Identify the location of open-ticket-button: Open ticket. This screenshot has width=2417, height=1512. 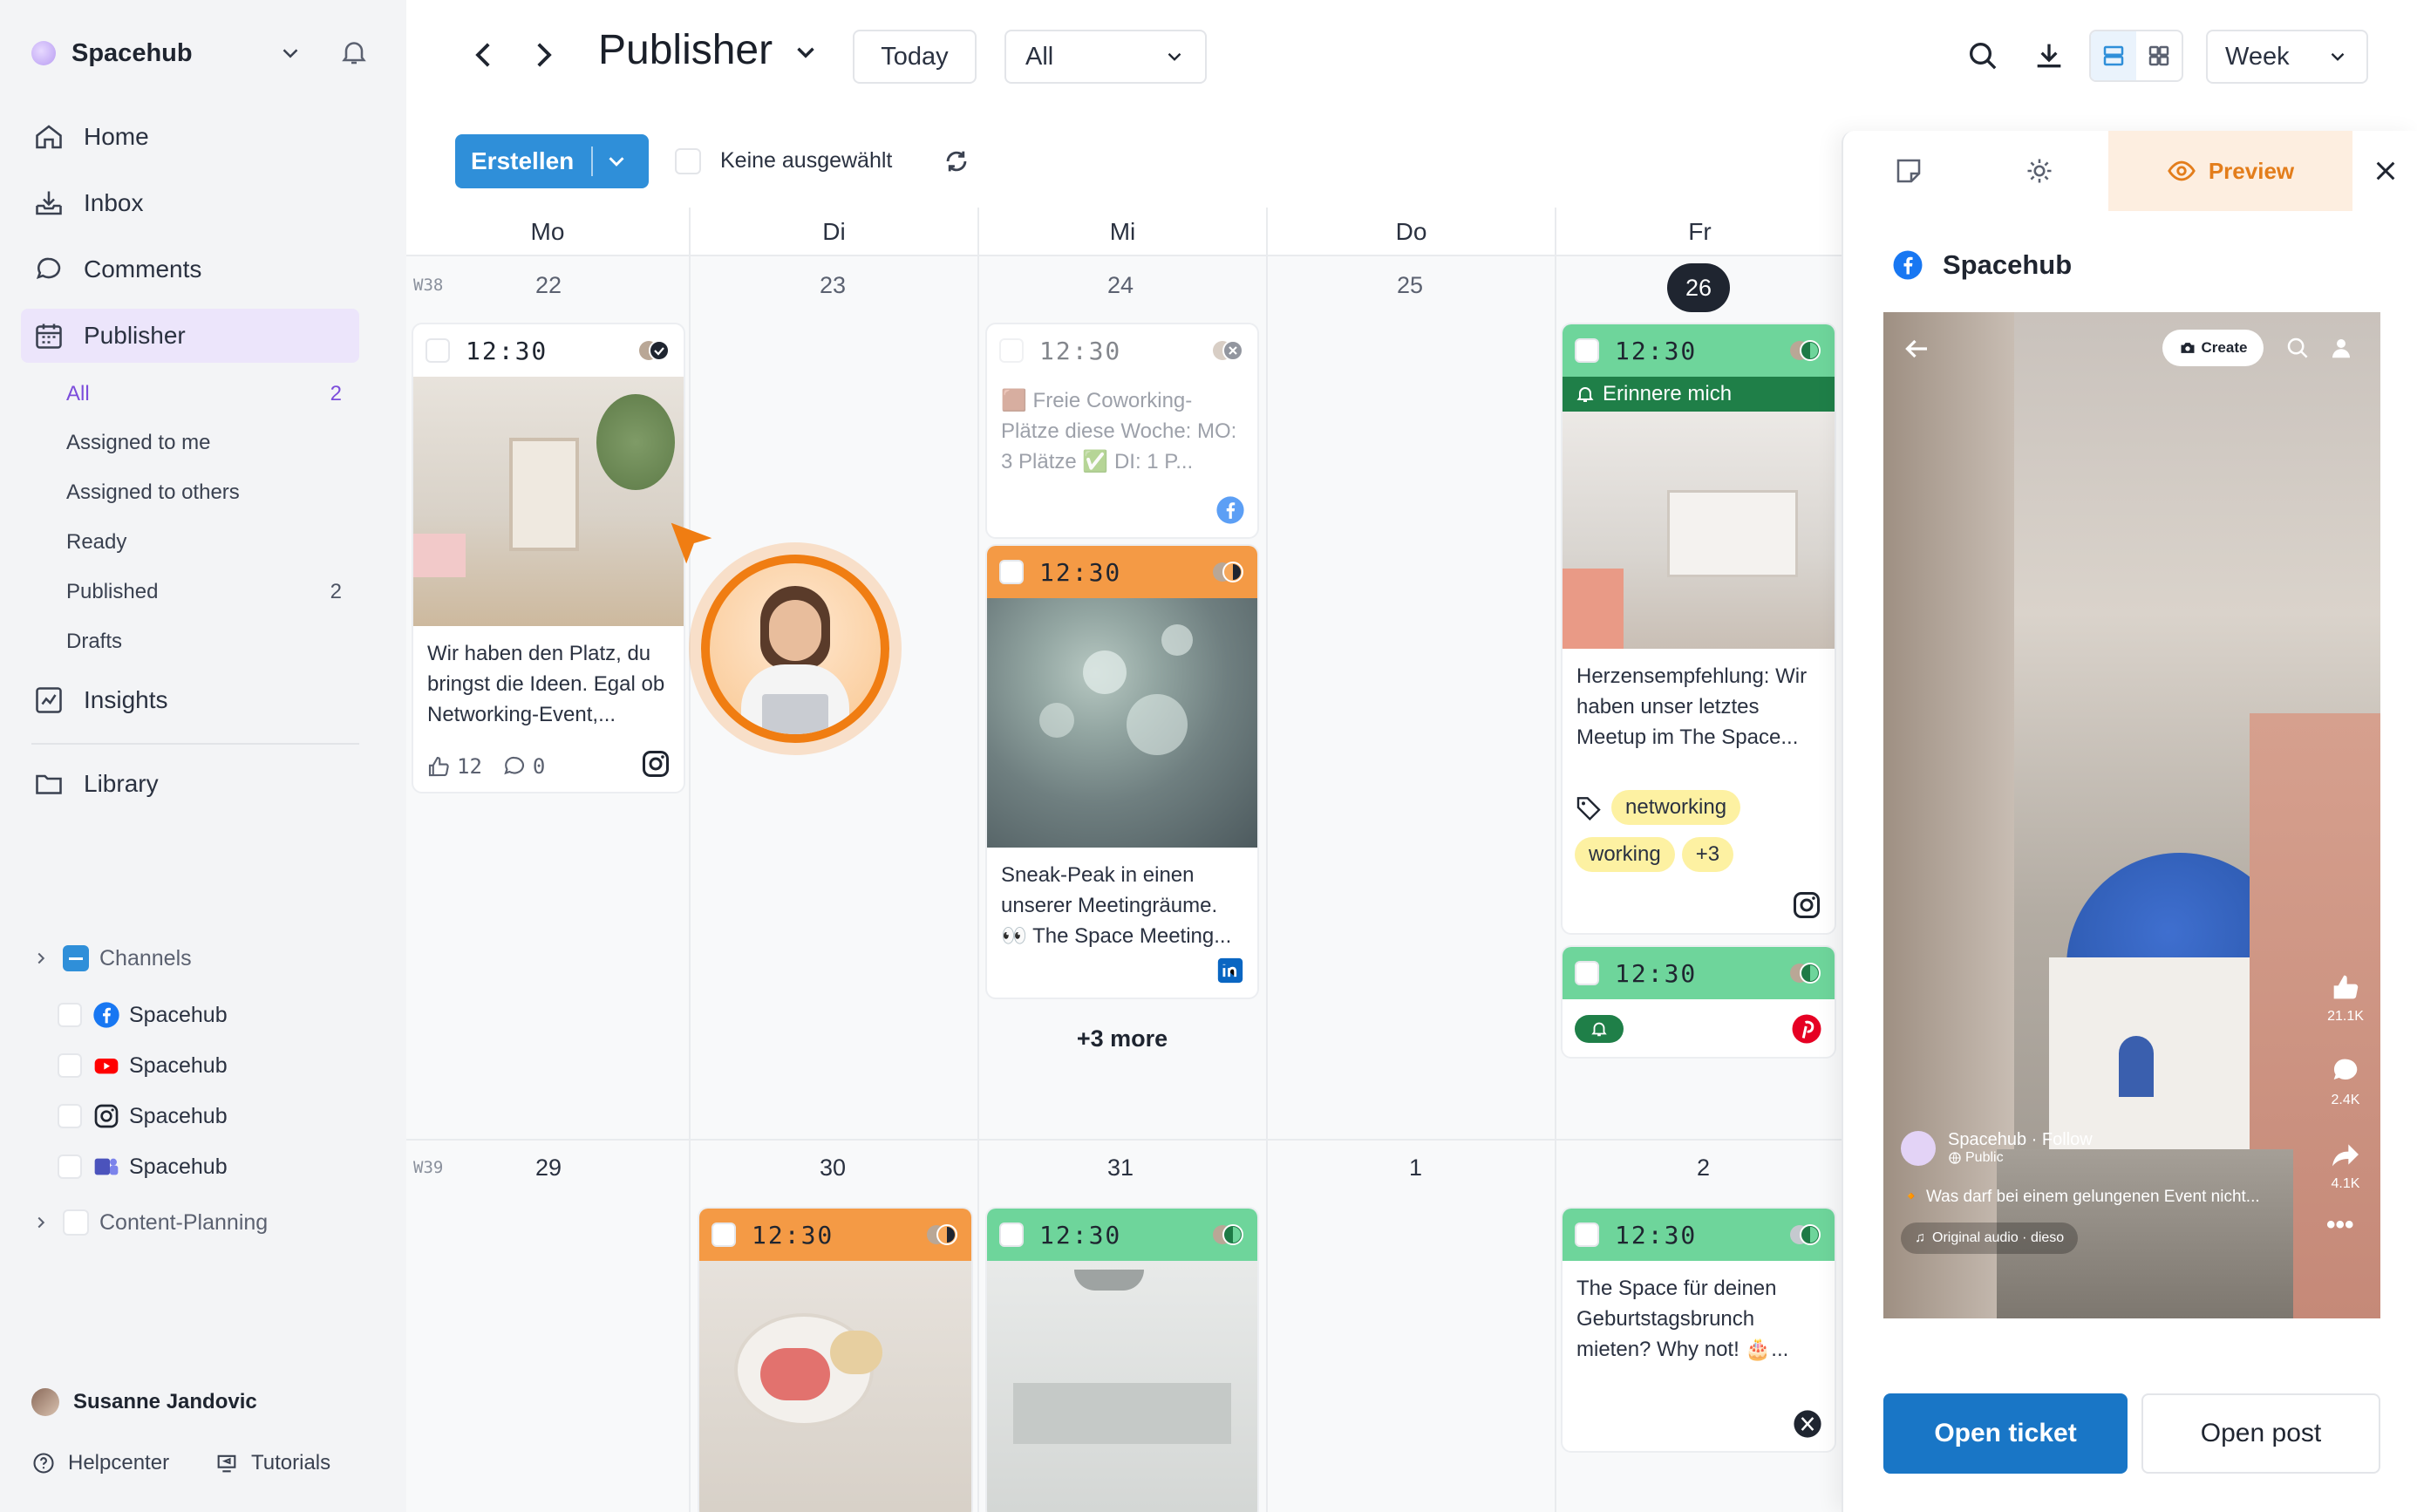
(2005, 1433).